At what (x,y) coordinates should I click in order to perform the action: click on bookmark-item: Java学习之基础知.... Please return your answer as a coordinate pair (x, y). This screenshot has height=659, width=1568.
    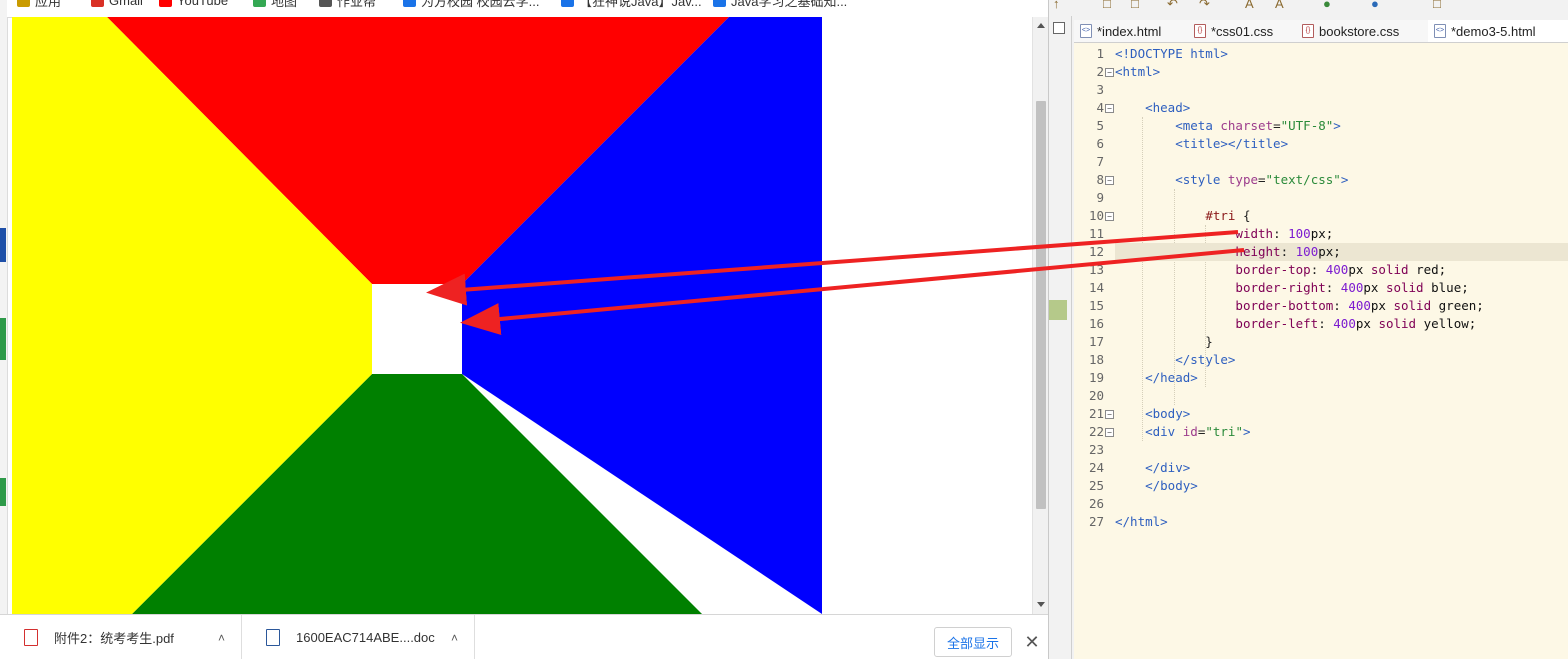
    Looking at the image, I should click on (780, 4).